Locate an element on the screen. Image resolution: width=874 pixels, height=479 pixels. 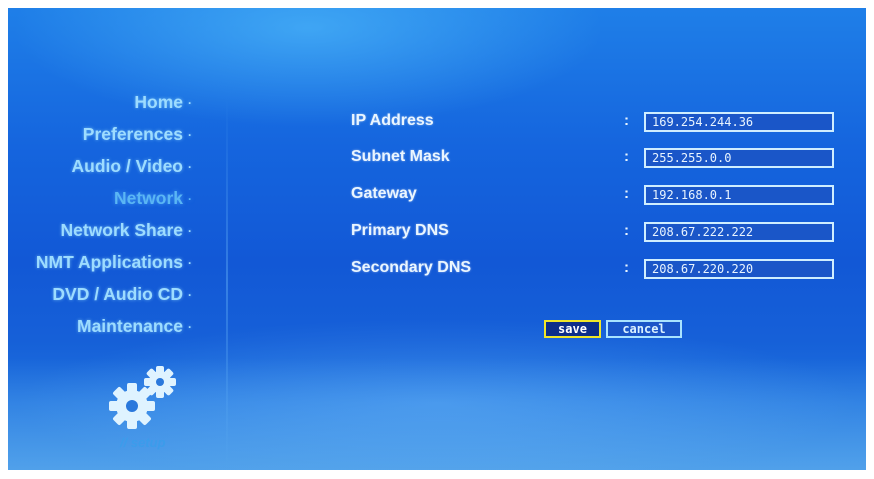
sidebar-item-label: DVD / Audio CD is located at coordinates (117, 294).